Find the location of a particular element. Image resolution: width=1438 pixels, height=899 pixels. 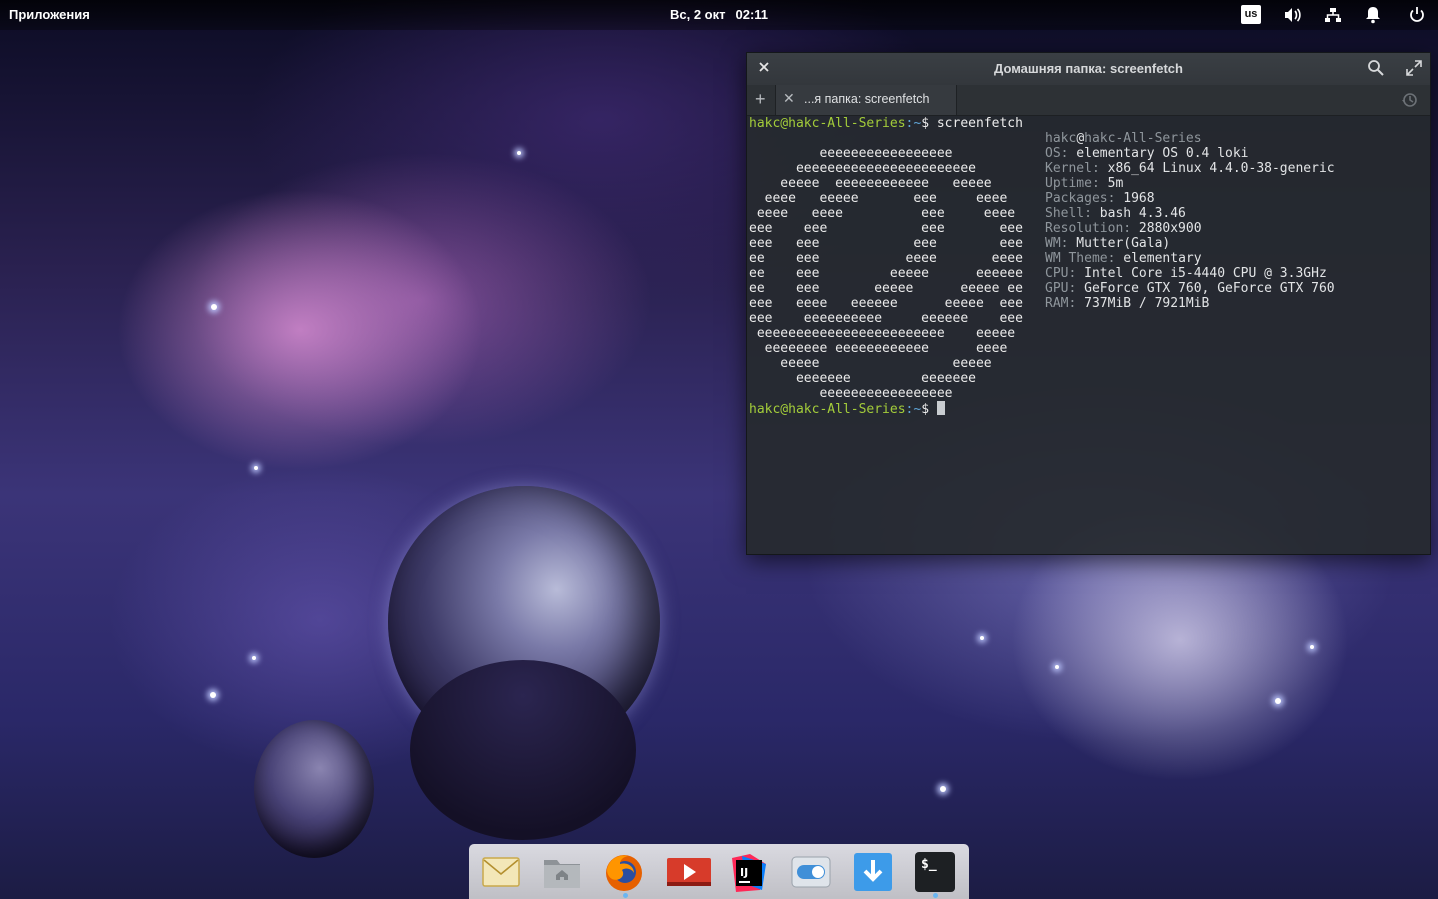

info-row: OS: elementary OS 0.4 loki is located at coordinates (1190, 153).